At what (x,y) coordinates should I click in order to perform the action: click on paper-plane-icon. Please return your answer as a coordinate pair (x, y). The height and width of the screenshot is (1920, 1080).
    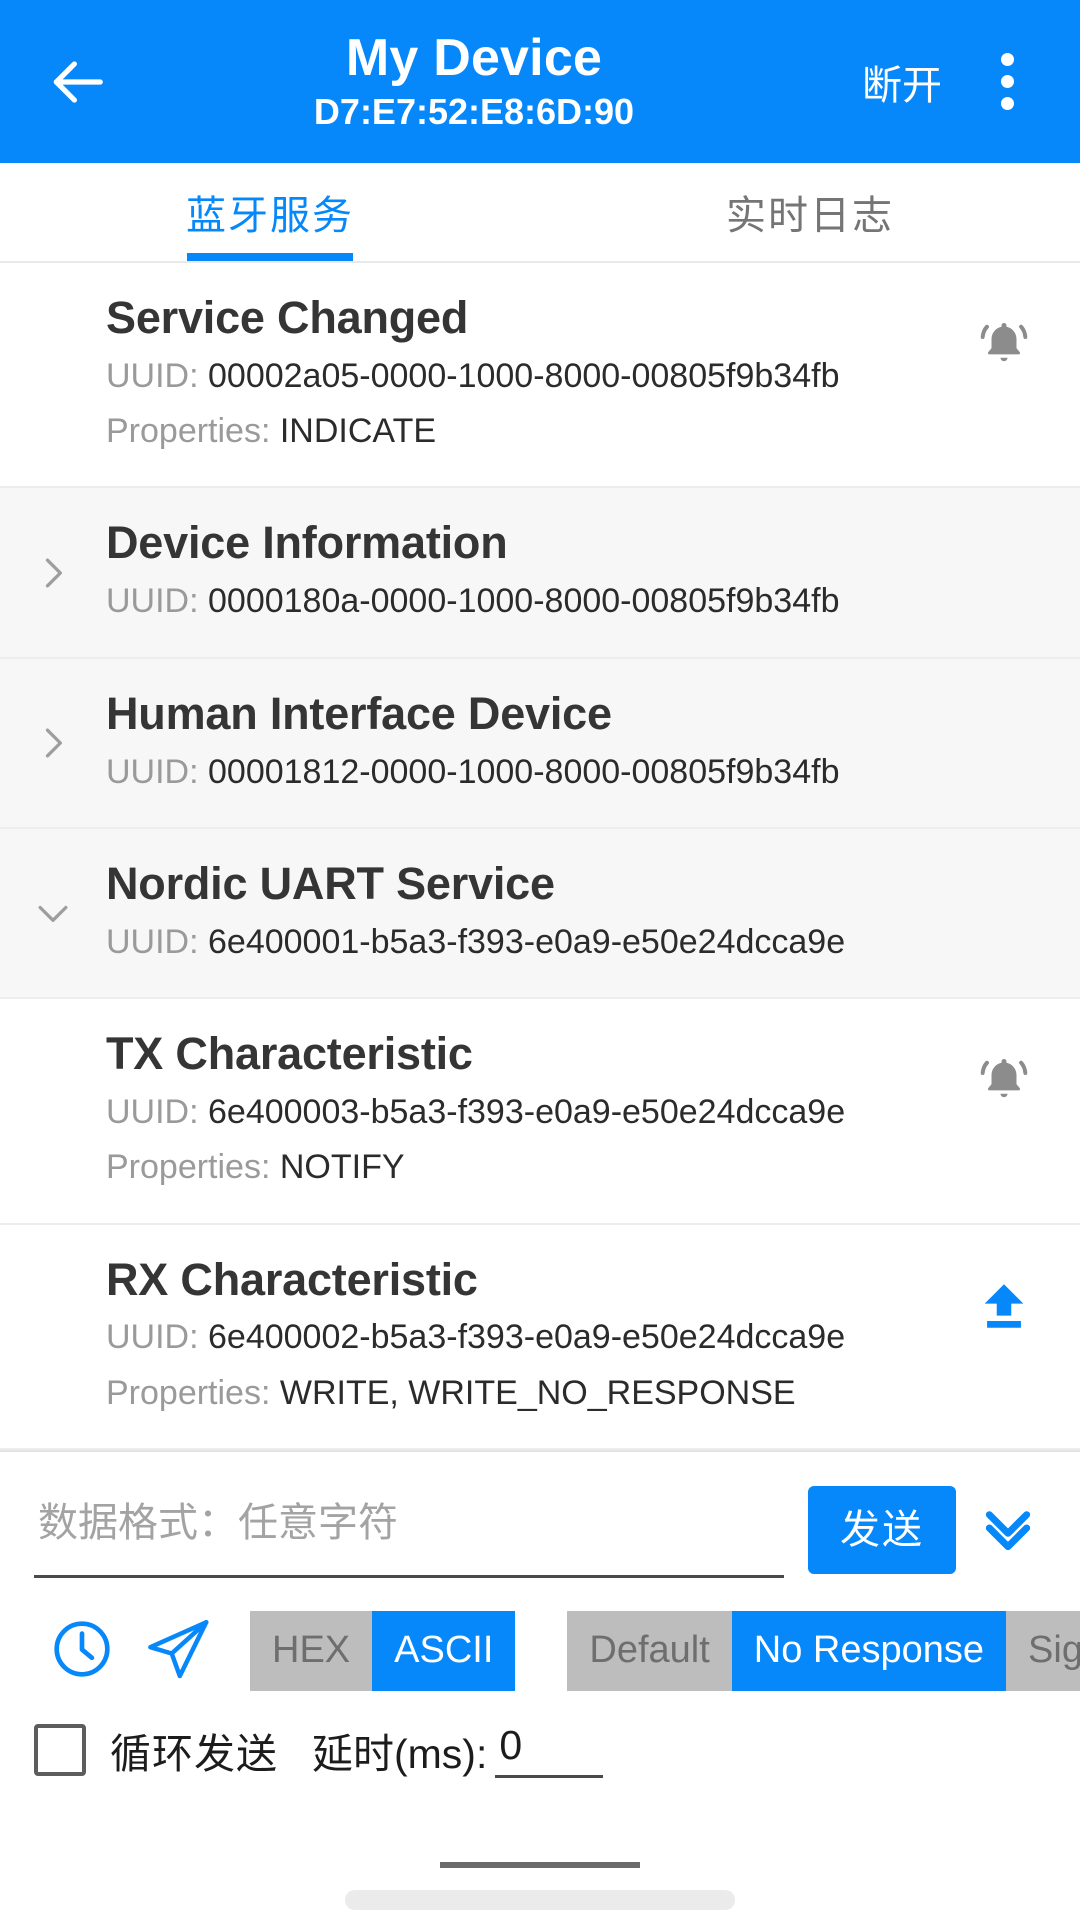
    Looking at the image, I should click on (178, 1651).